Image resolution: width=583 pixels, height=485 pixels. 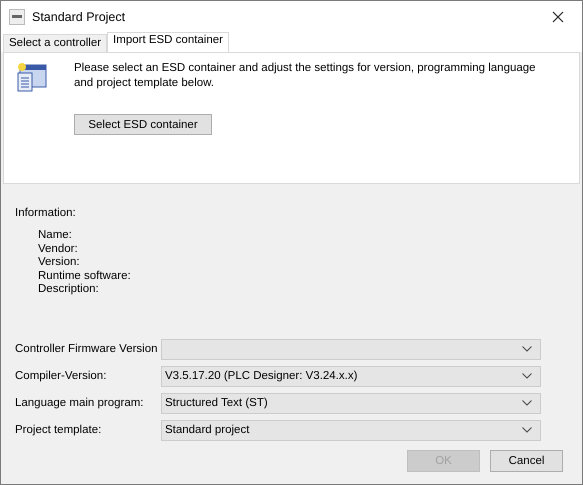 What do you see at coordinates (351, 403) in the screenshot?
I see `dropdown: Structured Text (ST)` at bounding box center [351, 403].